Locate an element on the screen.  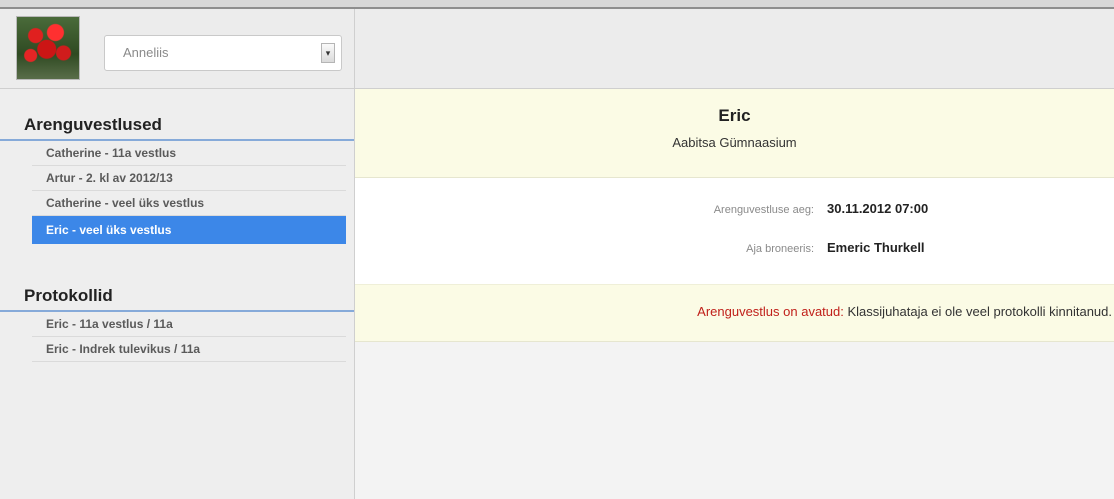
avatar is located at coordinates (48, 48).